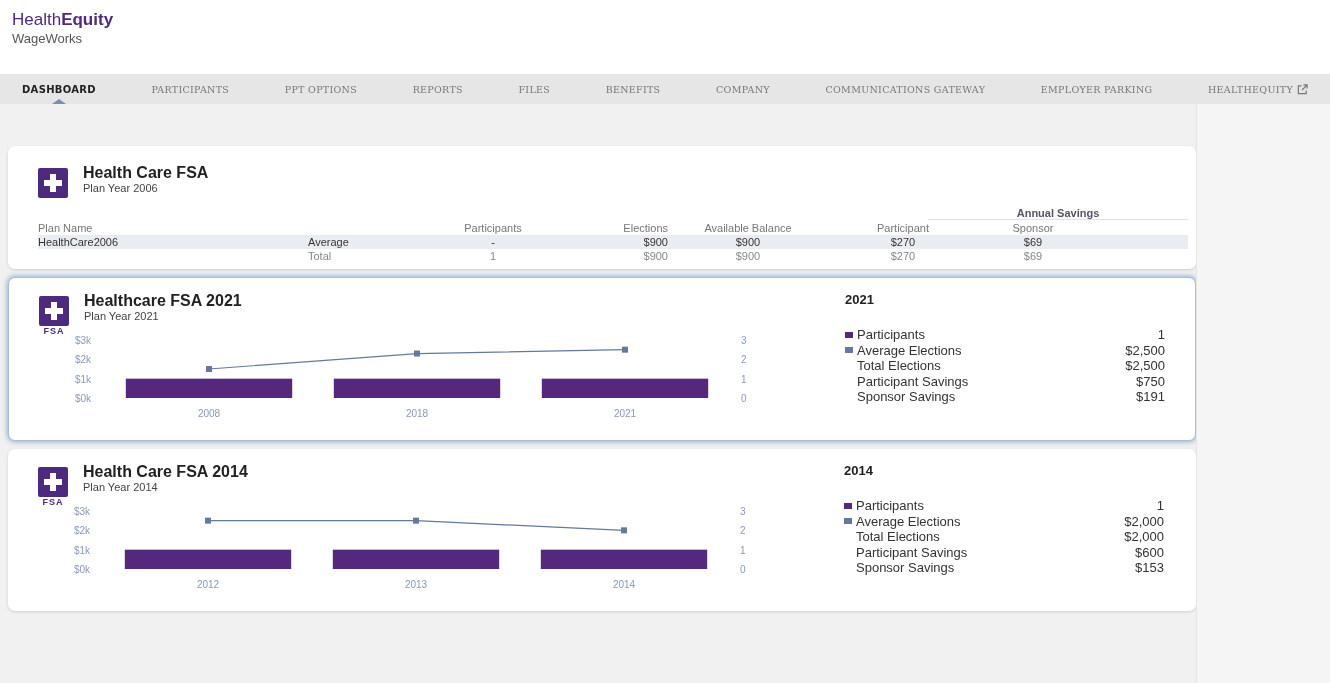 The width and height of the screenshot is (1330, 683). What do you see at coordinates (78, 242) in the screenshot?
I see `table-cell: HealthCare2006` at bounding box center [78, 242].